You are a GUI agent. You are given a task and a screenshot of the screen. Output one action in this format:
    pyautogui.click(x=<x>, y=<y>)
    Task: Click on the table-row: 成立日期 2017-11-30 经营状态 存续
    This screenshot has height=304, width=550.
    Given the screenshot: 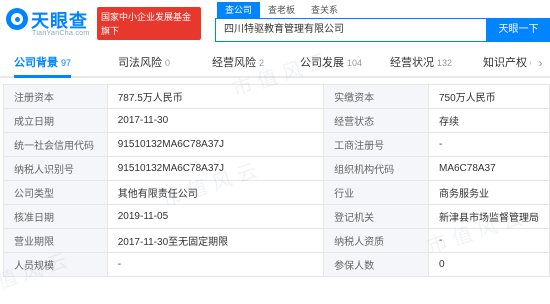 What is the action you would take?
    pyautogui.click(x=276, y=120)
    